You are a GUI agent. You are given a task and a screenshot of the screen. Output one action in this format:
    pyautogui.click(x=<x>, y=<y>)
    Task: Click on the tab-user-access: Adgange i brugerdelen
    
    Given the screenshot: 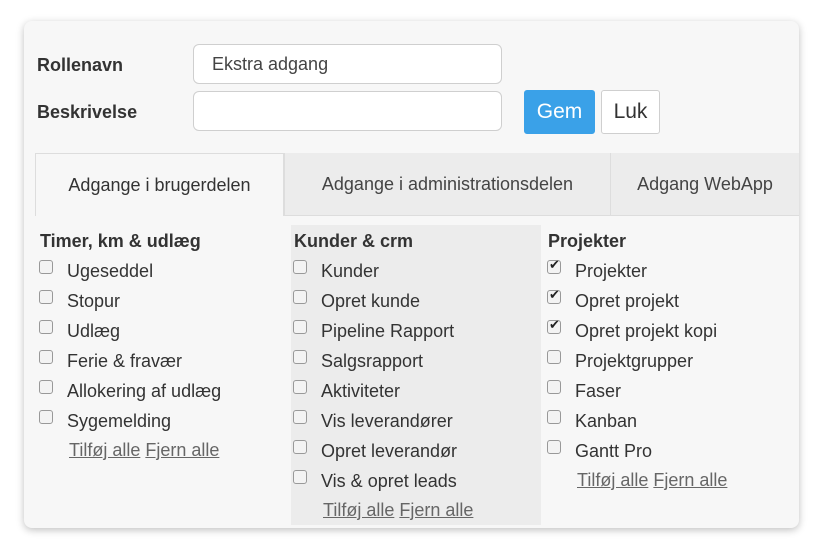 What is the action you would take?
    pyautogui.click(x=159, y=184)
    